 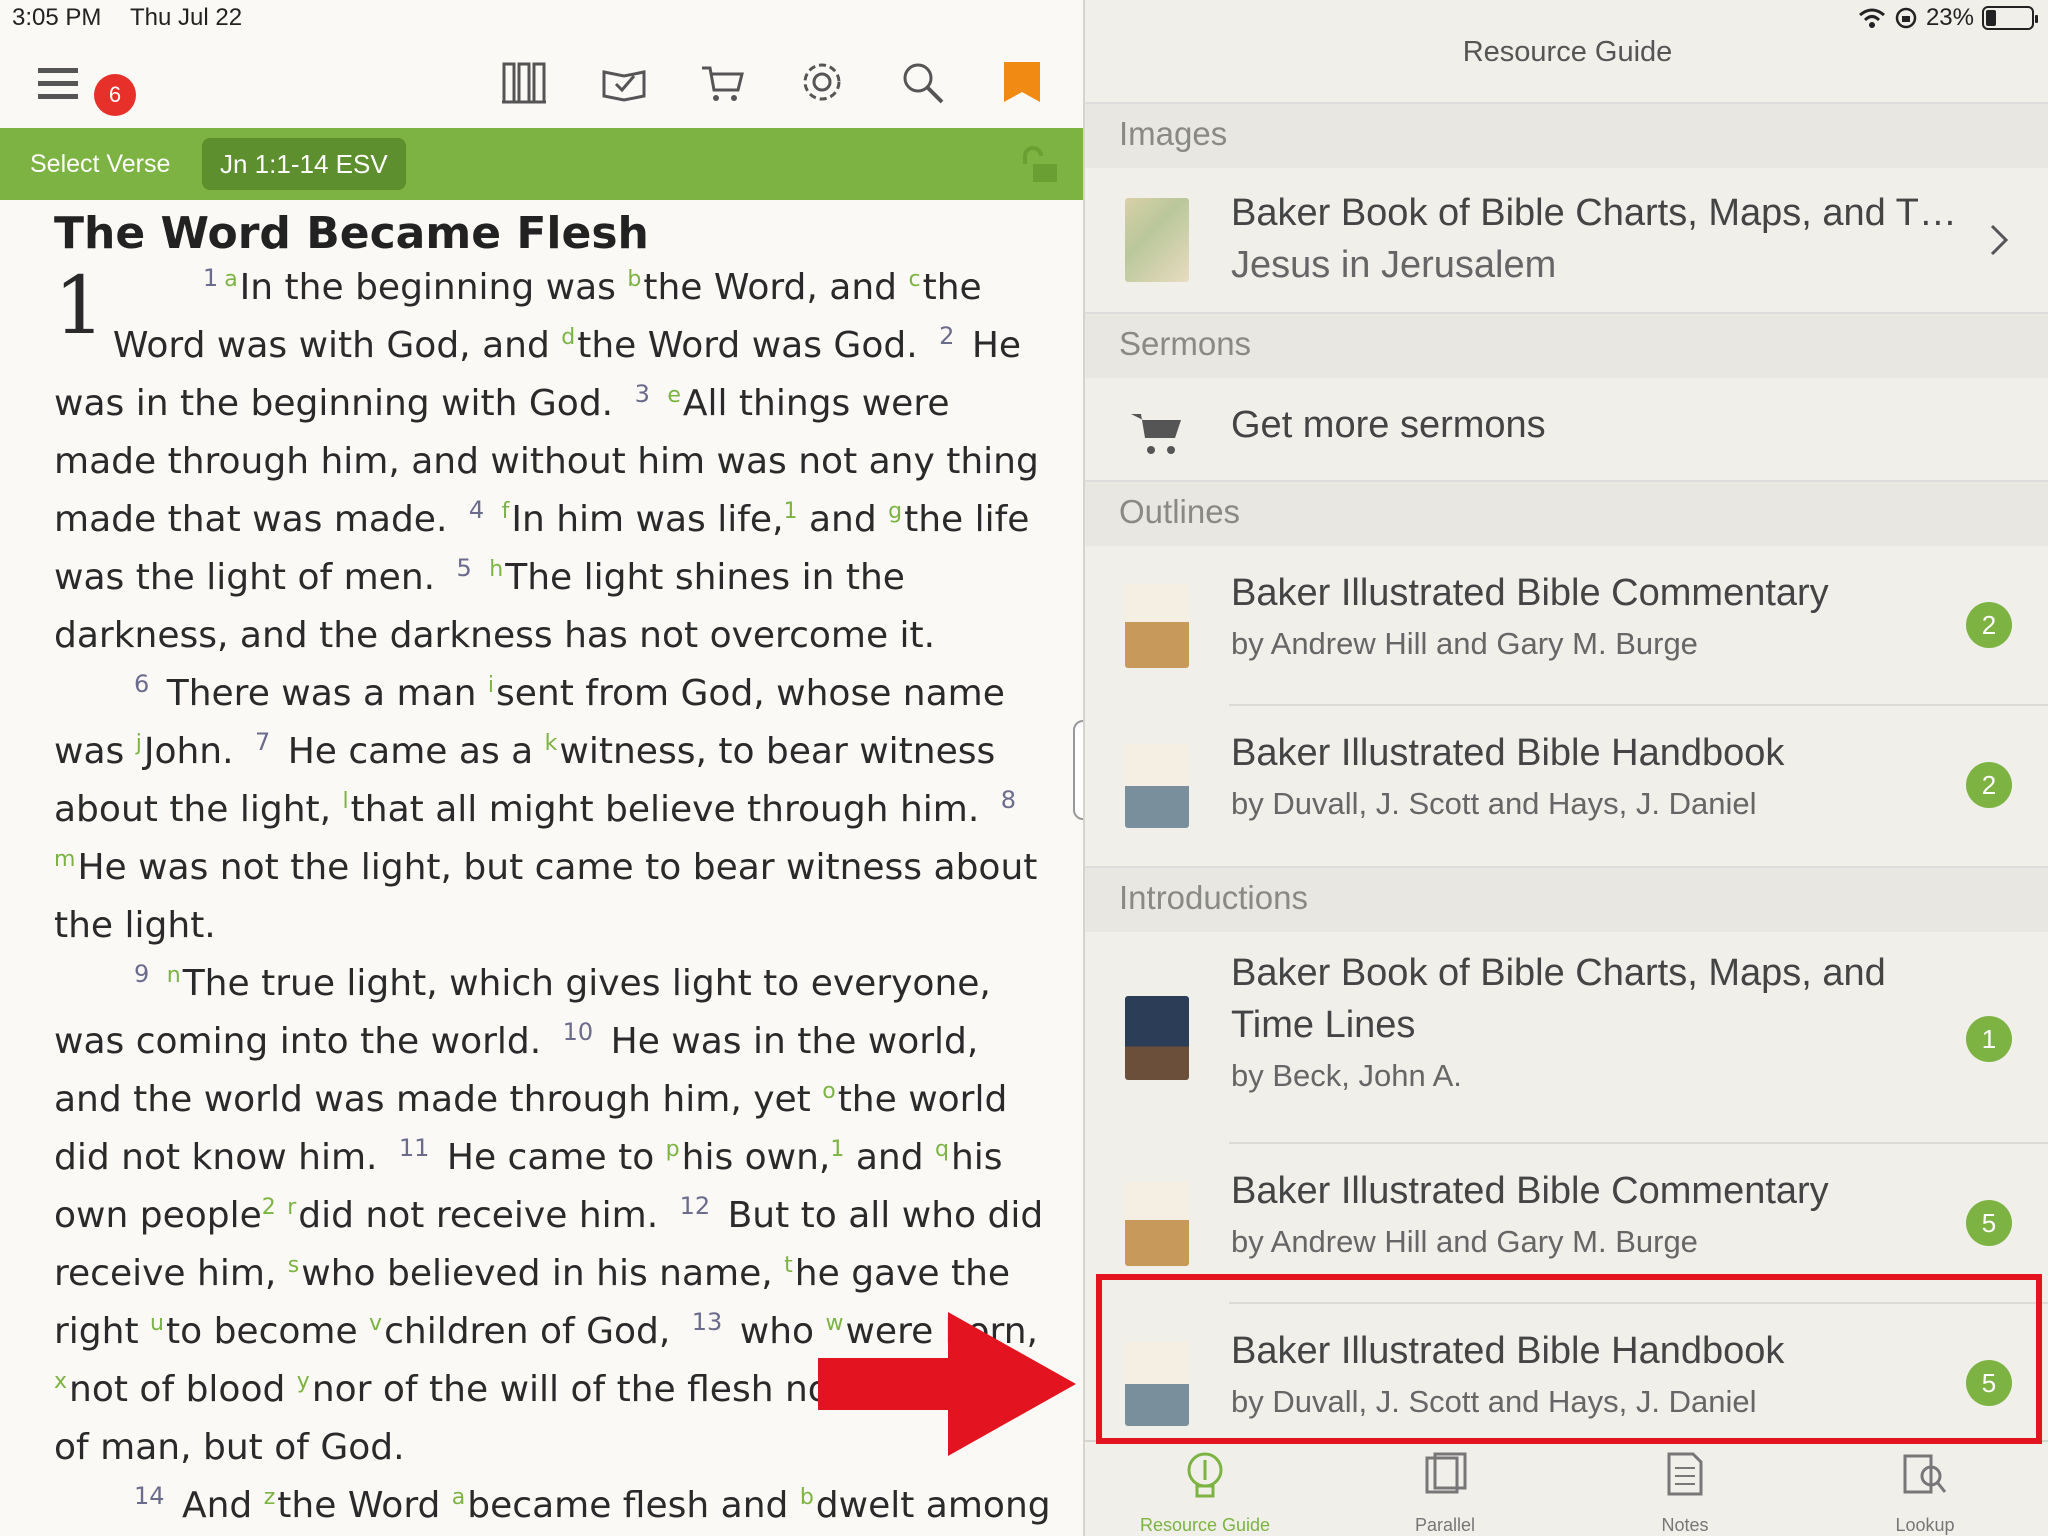 What do you see at coordinates (1685, 1474) in the screenshot?
I see `notes-icon` at bounding box center [1685, 1474].